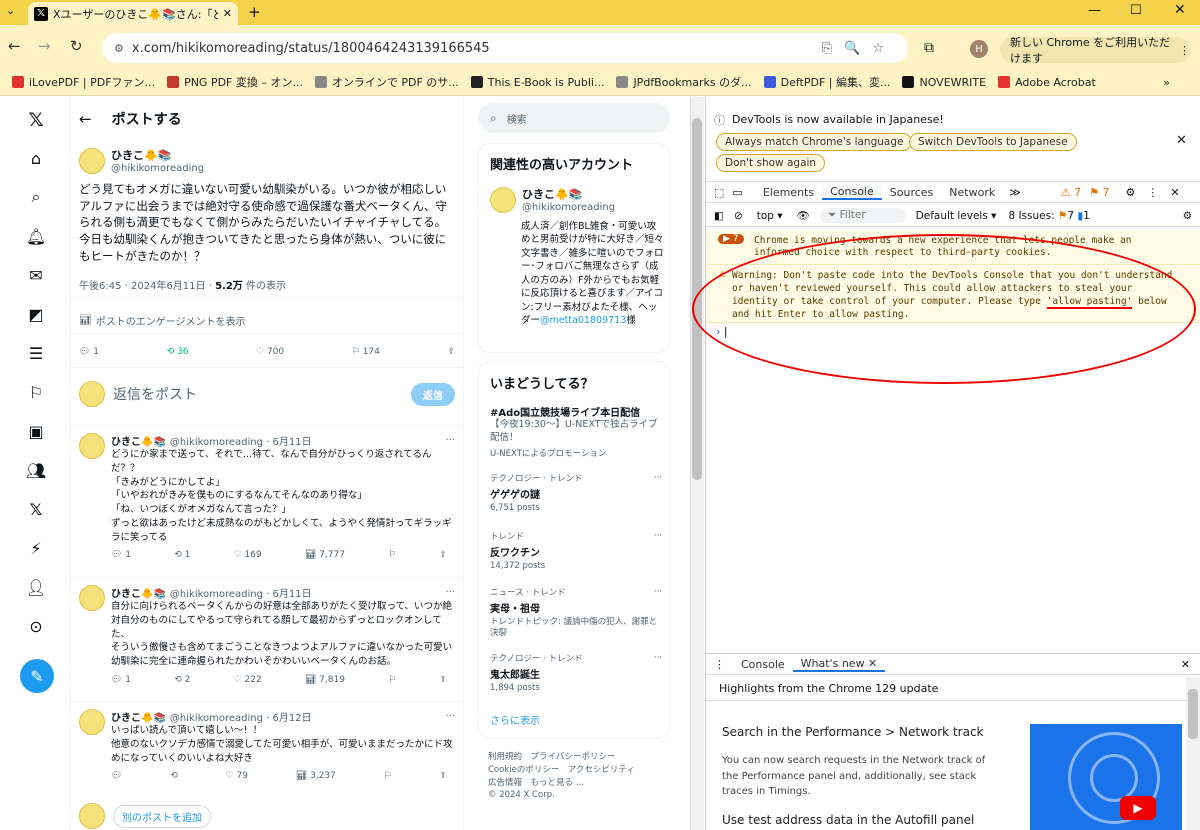 The height and width of the screenshot is (830, 1200). Describe the element at coordinates (1099, 192) in the screenshot. I see `issues-badge: ⚑ 7` at that location.